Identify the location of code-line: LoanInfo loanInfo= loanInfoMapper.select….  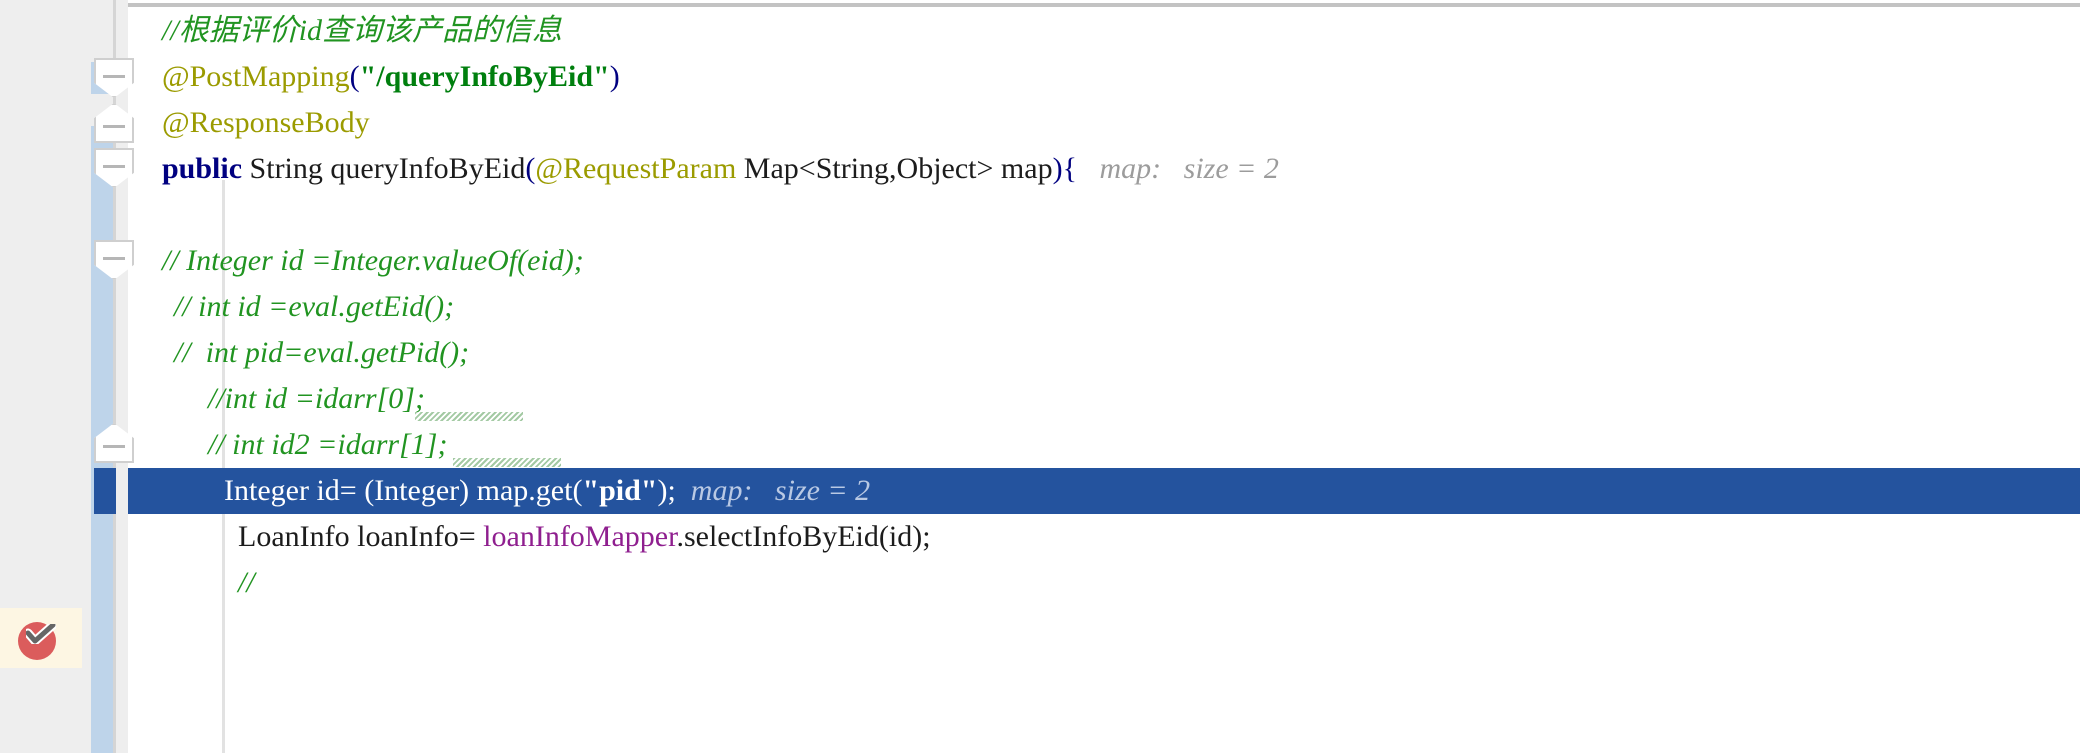
(1104, 537).